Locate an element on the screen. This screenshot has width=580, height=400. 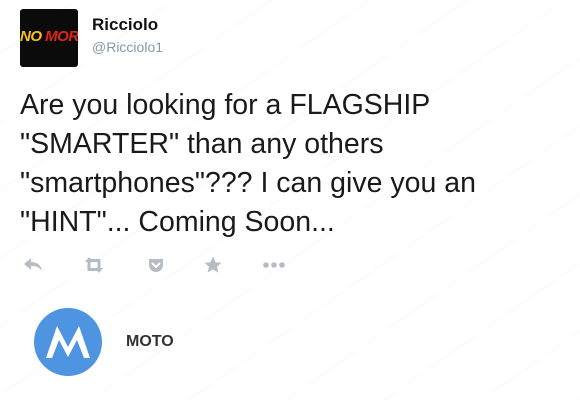
tweet-text-line: "SMARTER" than any others is located at coordinates (202, 144).